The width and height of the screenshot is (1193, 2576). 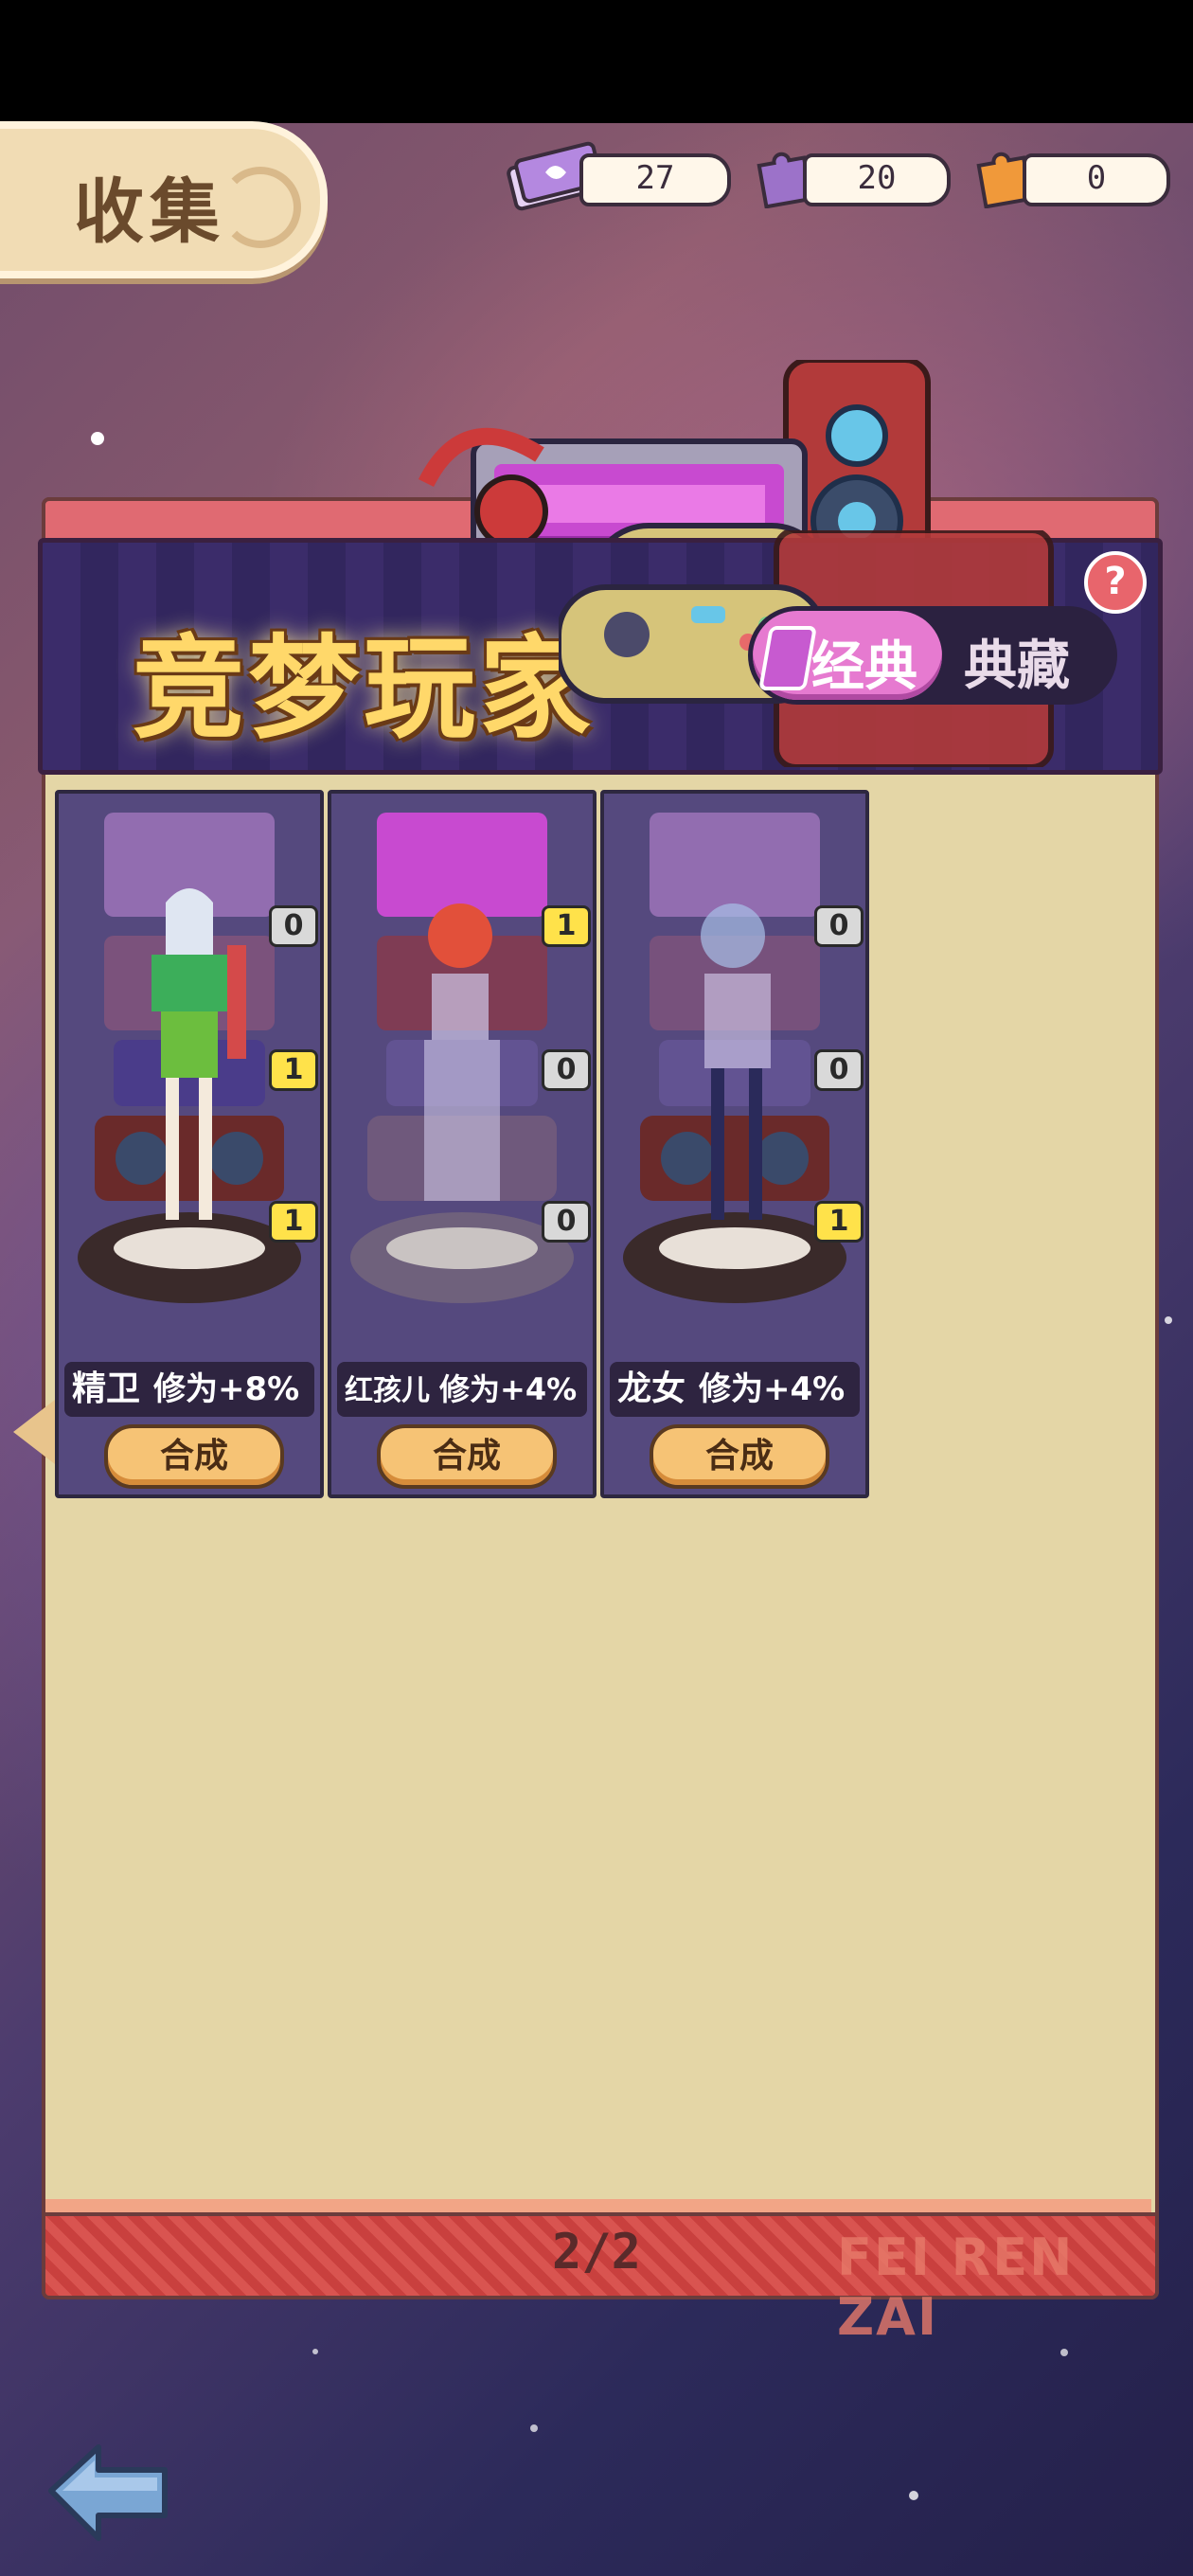 What do you see at coordinates (864, 667) in the screenshot?
I see `toggle-classic-label: 经典` at bounding box center [864, 667].